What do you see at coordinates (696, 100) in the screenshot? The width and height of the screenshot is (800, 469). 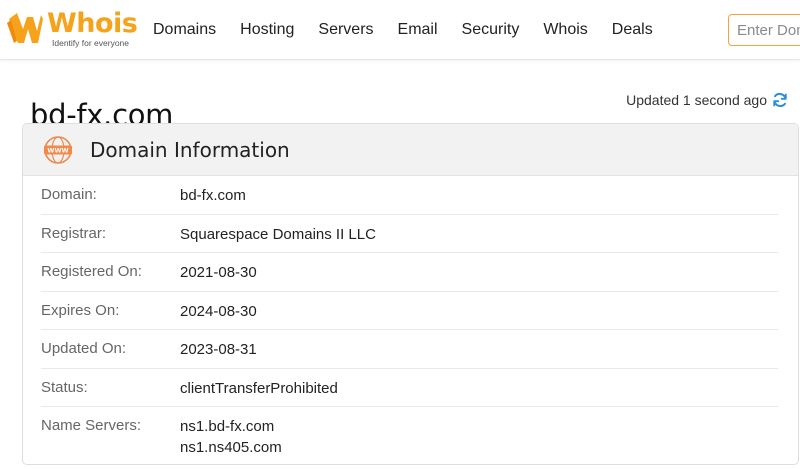 I see `updated-text: Updated 1 second ago` at bounding box center [696, 100].